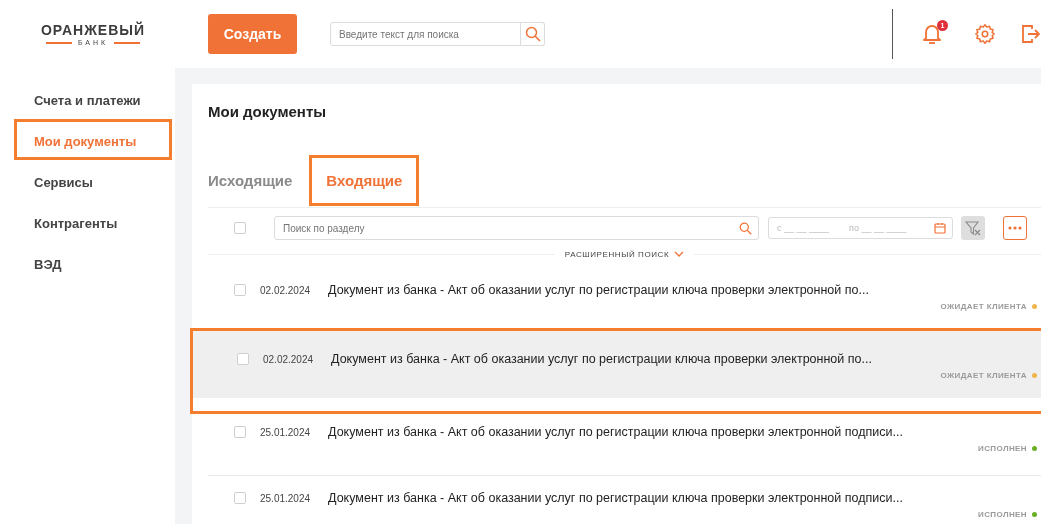 The width and height of the screenshot is (1041, 524). What do you see at coordinates (679, 254) in the screenshot?
I see `chevron-down-icon` at bounding box center [679, 254].